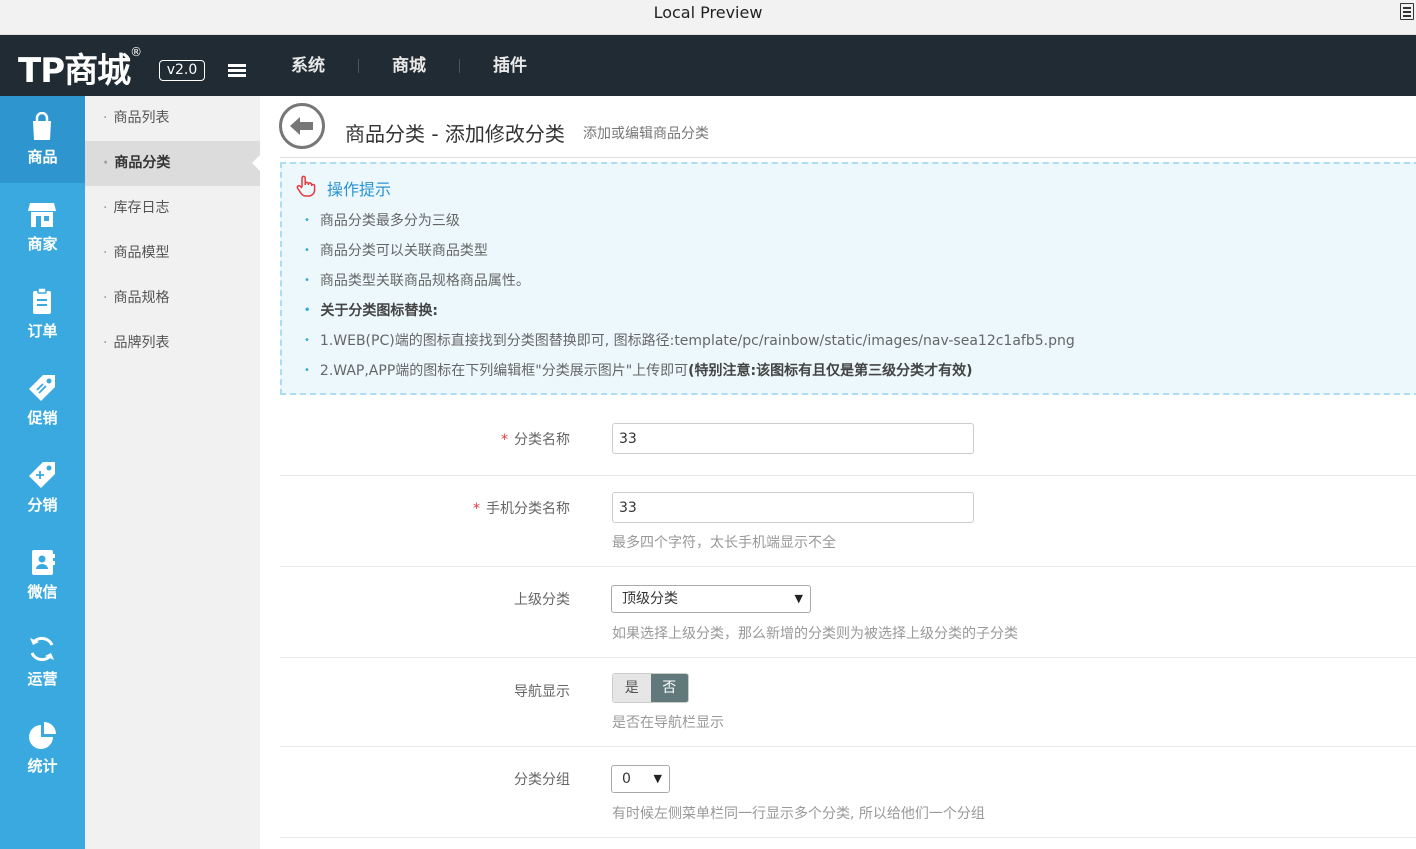 The width and height of the screenshot is (1416, 849). I want to click on form-row-group: 分类分组 0 ▼ 有时候左侧菜单栏同一行显示多个分类, 所以给他们一个分组, so click(848, 792).